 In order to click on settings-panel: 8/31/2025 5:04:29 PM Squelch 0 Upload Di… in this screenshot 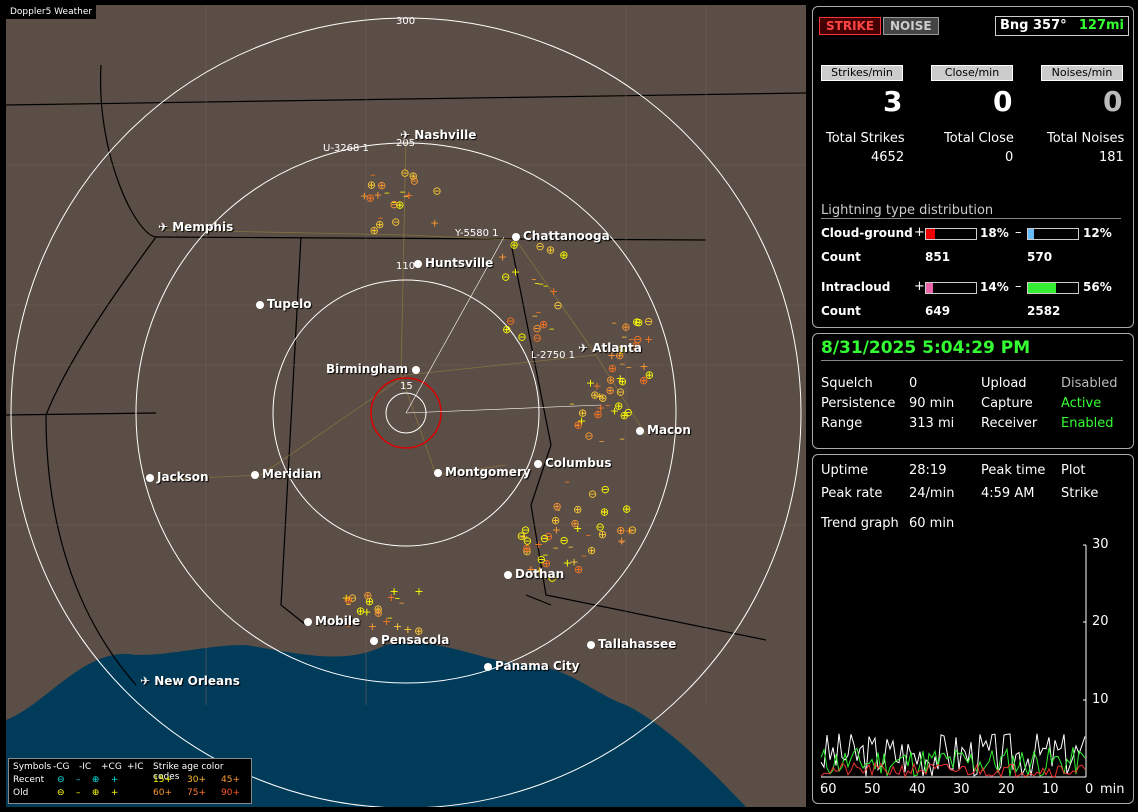, I will do `click(973, 391)`.